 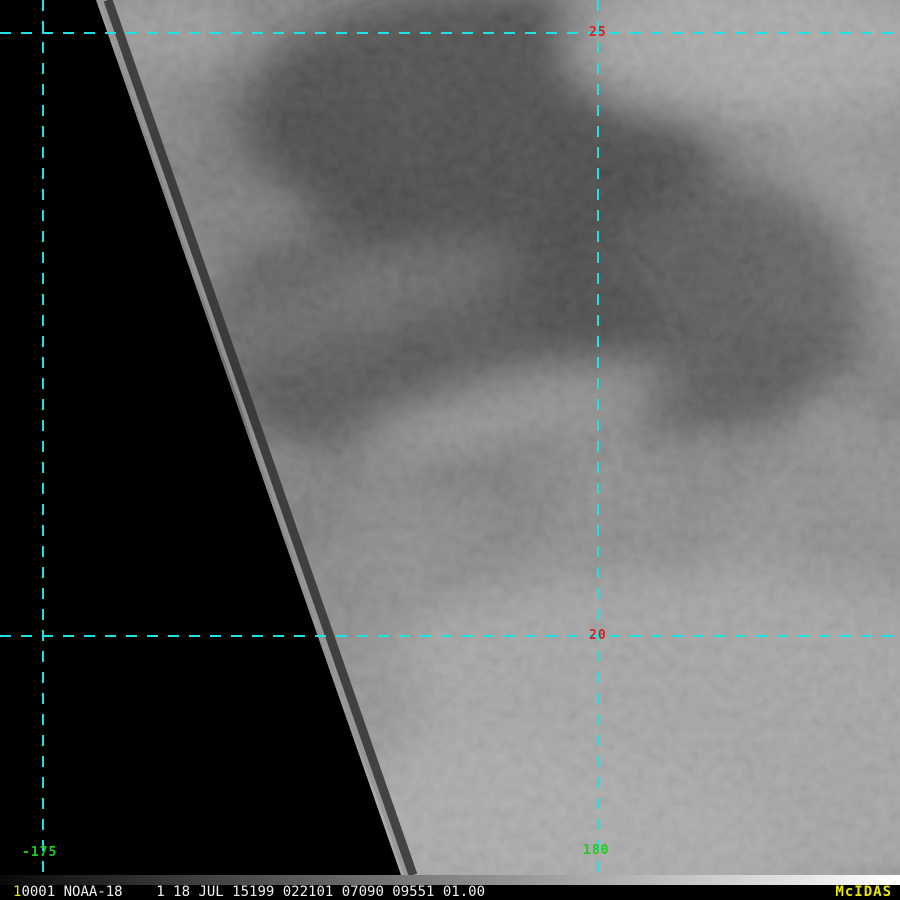 I want to click on longitude-label-minus-175: -175, so click(x=40, y=852).